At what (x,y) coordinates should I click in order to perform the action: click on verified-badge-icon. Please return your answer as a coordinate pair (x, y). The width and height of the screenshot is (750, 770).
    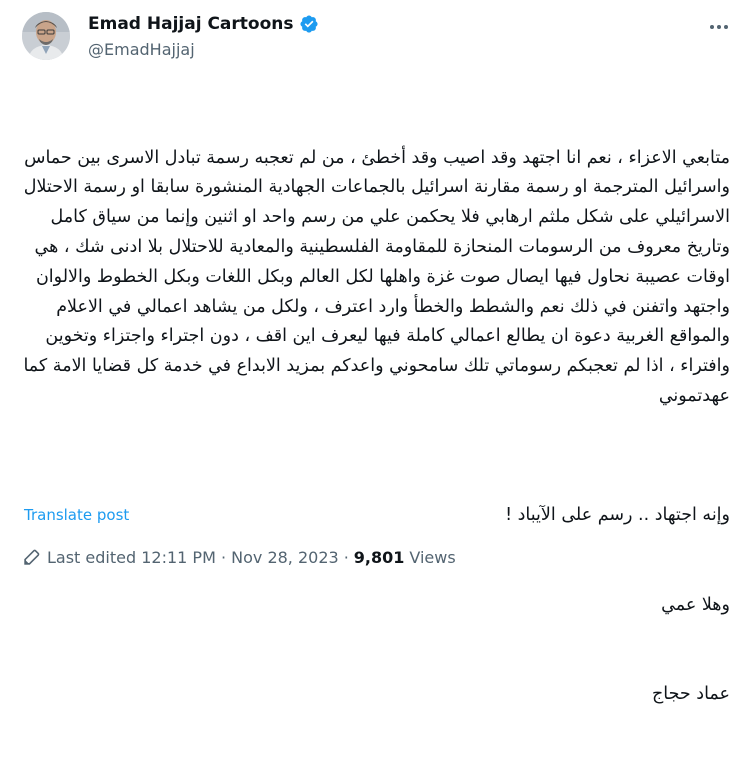
    Looking at the image, I should click on (309, 24).